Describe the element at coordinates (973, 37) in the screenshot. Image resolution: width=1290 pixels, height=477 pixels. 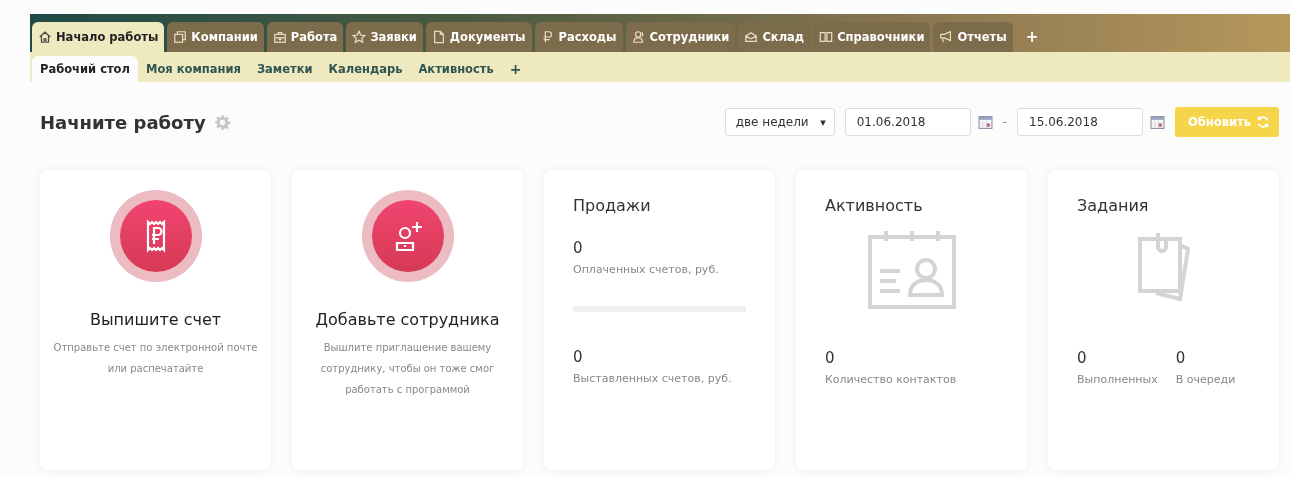
I see `tab: Отчеты` at that location.